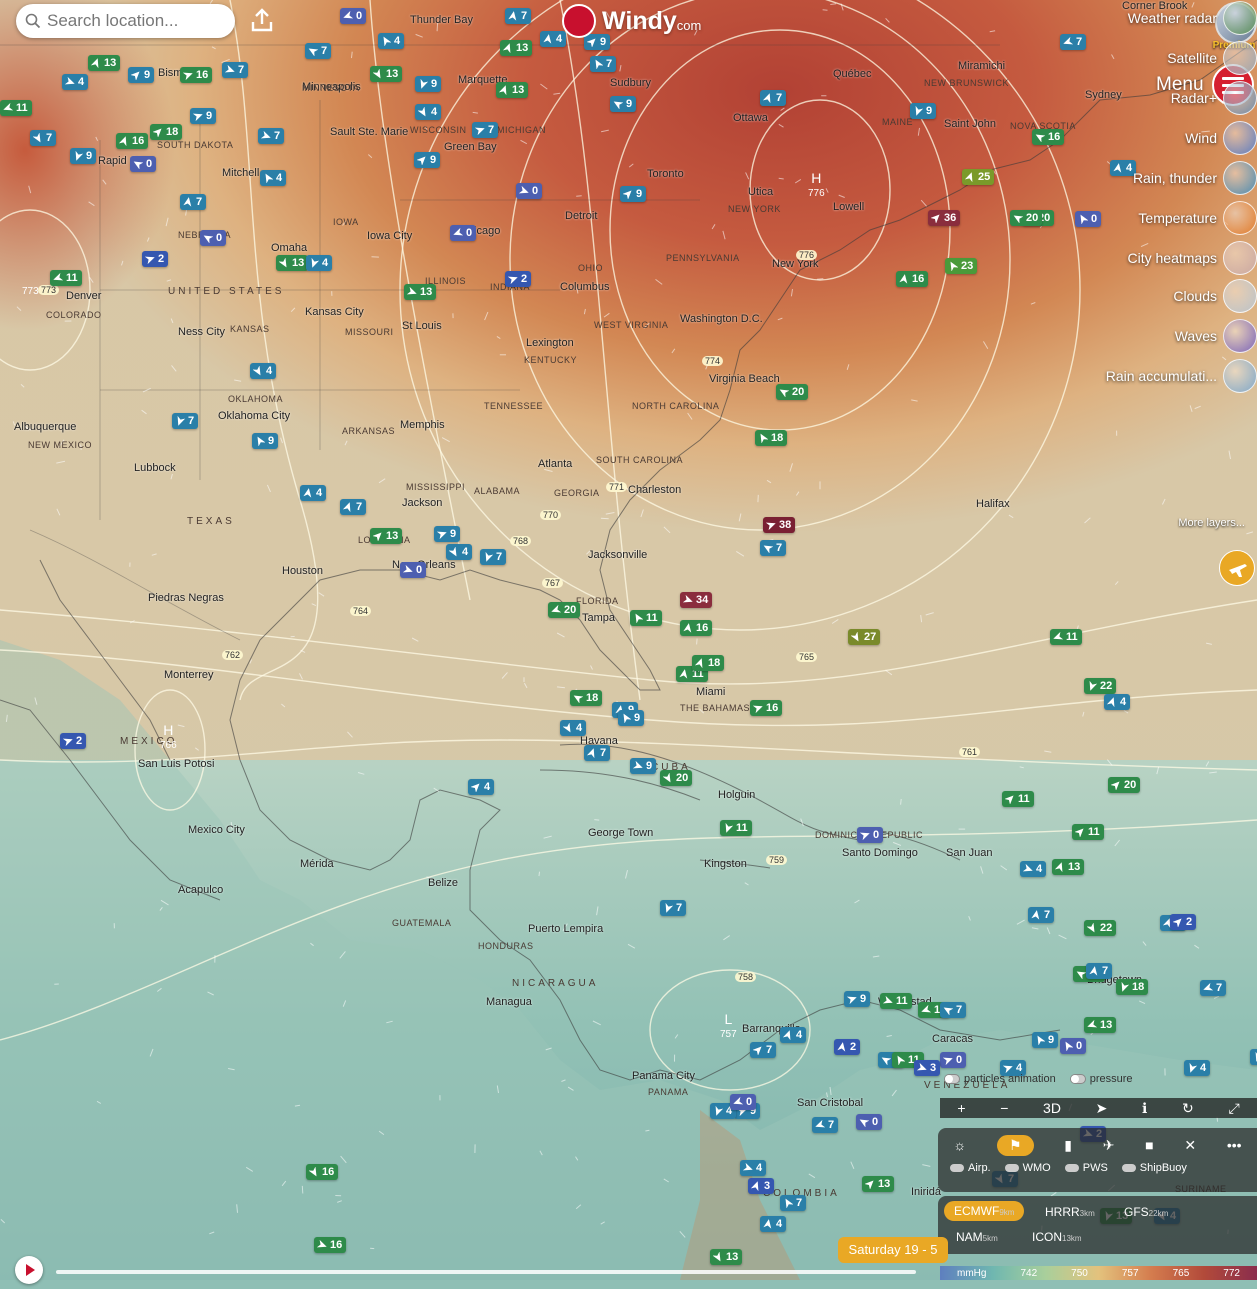 The width and height of the screenshot is (1257, 1289). What do you see at coordinates (760, 192) in the screenshot?
I see `city-label: Utica` at bounding box center [760, 192].